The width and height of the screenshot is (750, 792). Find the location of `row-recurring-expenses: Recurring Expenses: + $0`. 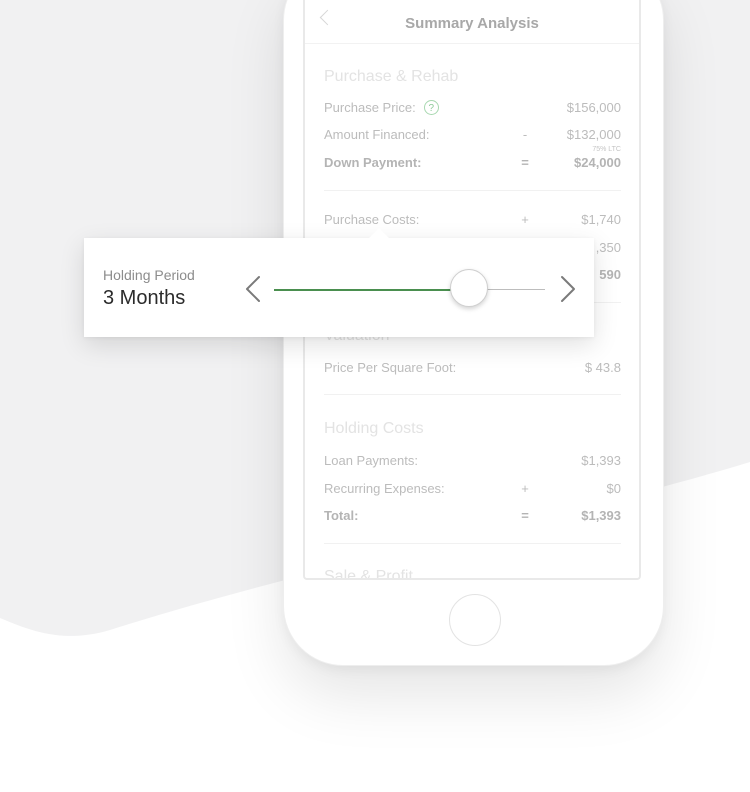

row-recurring-expenses: Recurring Expenses: + $0 is located at coordinates (472, 490).